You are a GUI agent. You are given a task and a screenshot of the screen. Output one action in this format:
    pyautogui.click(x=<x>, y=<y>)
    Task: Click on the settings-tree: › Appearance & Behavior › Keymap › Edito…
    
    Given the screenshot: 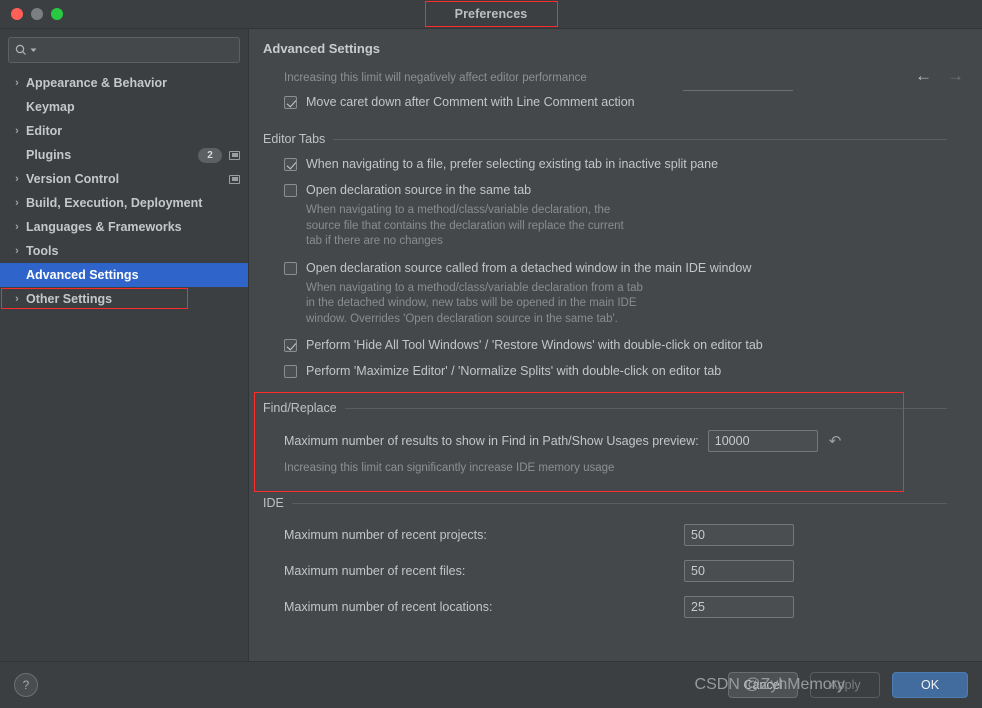 What is the action you would take?
    pyautogui.click(x=124, y=190)
    